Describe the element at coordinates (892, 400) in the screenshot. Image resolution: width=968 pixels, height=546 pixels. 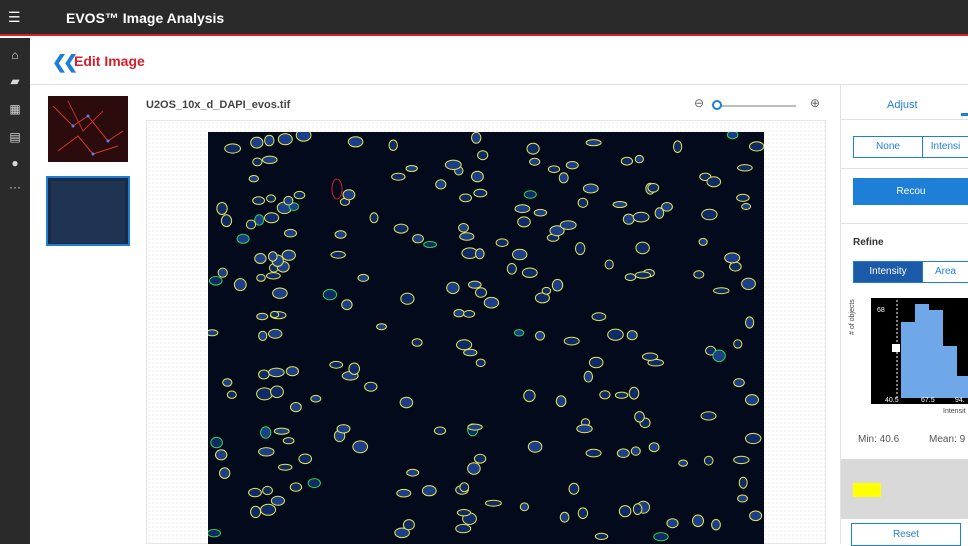
I see `histogram-x-tick: 40.5` at that location.